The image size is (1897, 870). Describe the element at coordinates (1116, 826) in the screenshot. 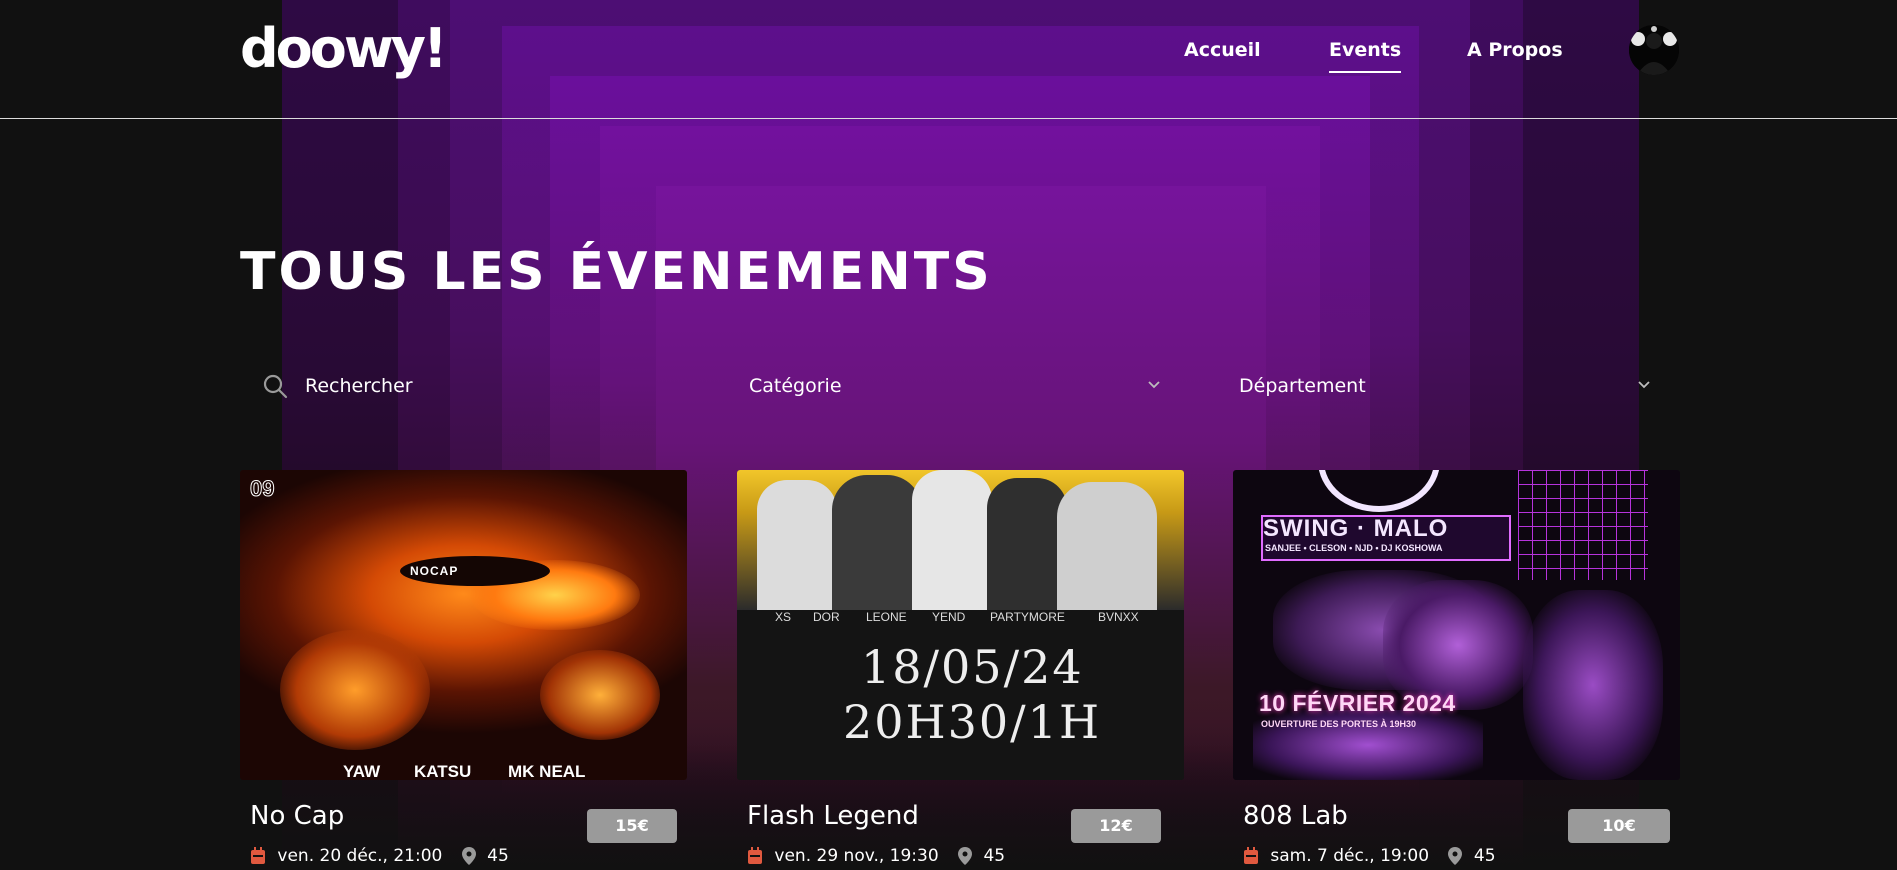

I see `event-price-badge: 12€` at that location.